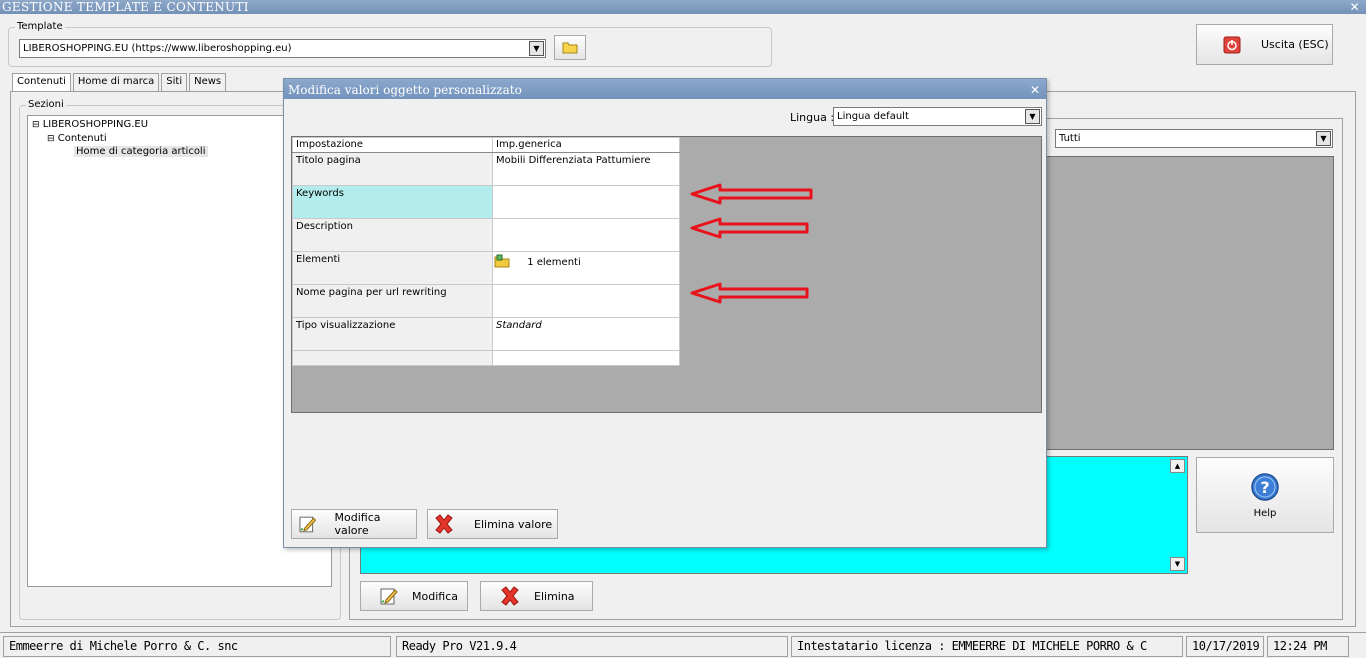  I want to click on window-title: GESTIONE TEMPLATE E CONTENUTI, so click(125, 7).